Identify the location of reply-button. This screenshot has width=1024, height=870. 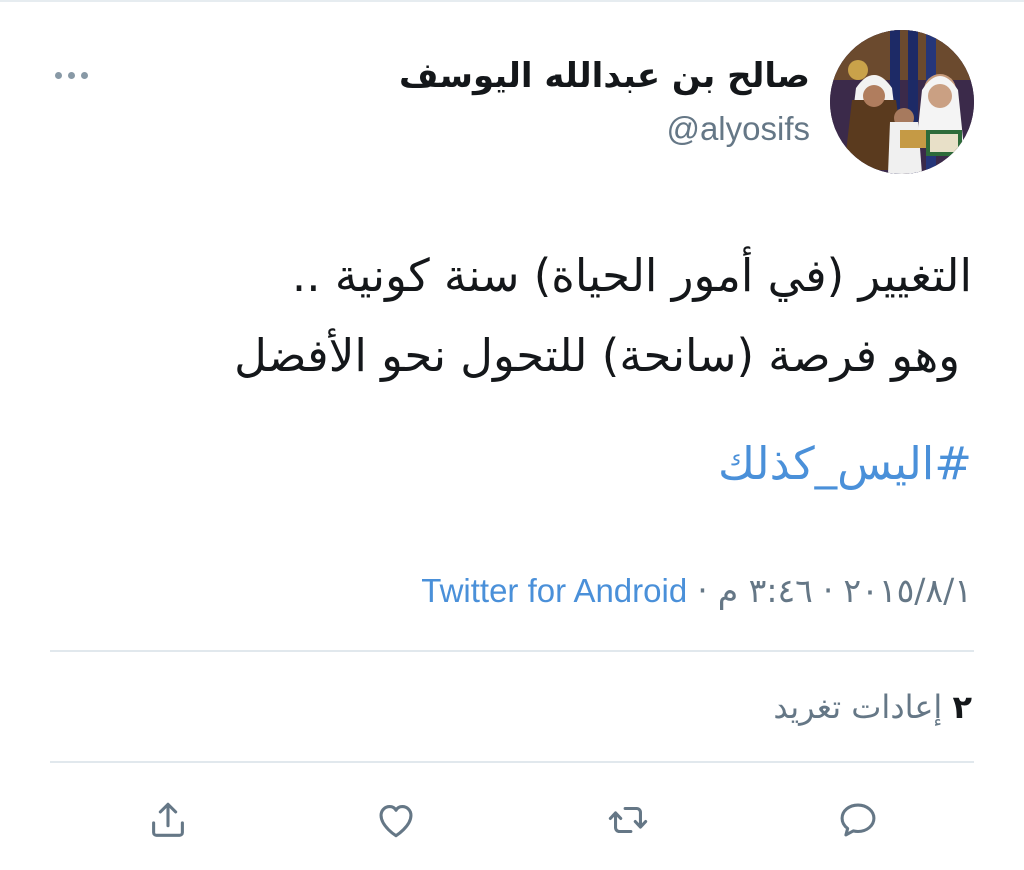
(858, 820).